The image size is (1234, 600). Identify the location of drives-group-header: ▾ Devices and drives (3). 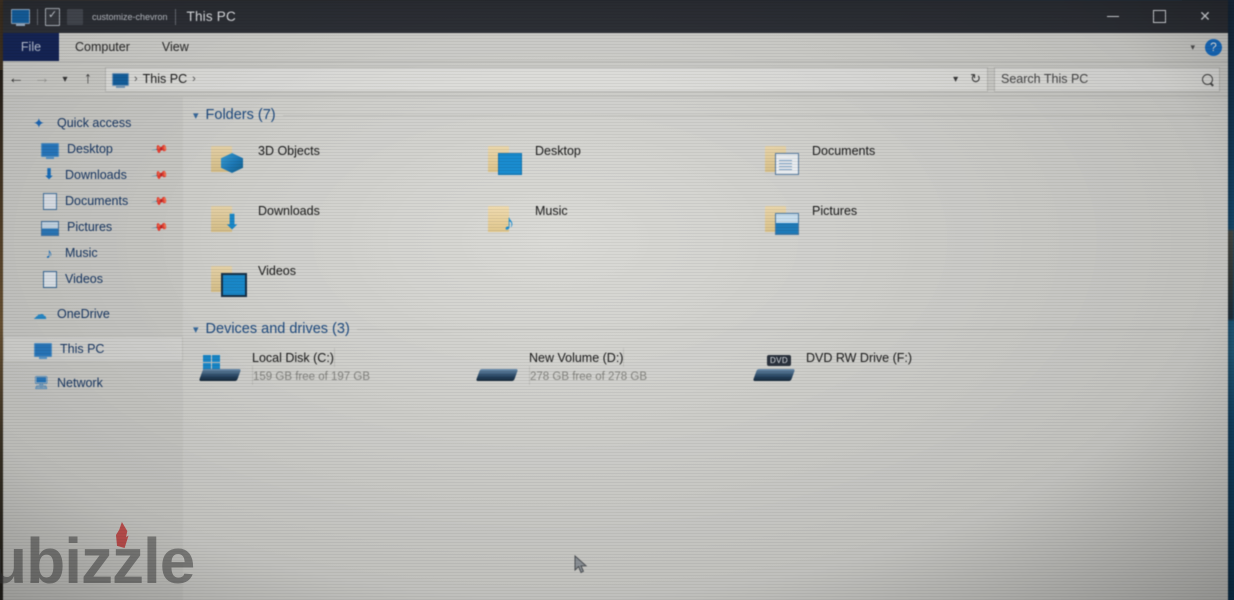
(705, 329).